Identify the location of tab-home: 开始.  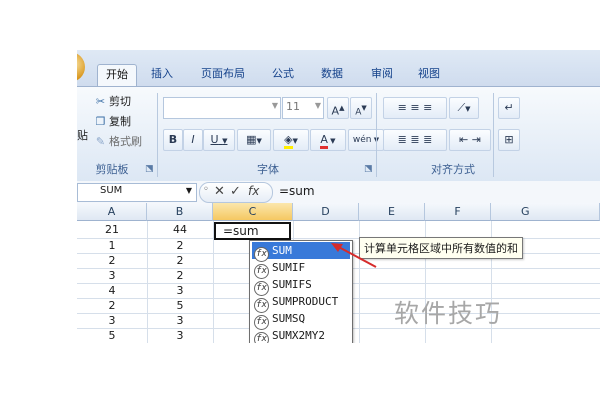
(117, 75).